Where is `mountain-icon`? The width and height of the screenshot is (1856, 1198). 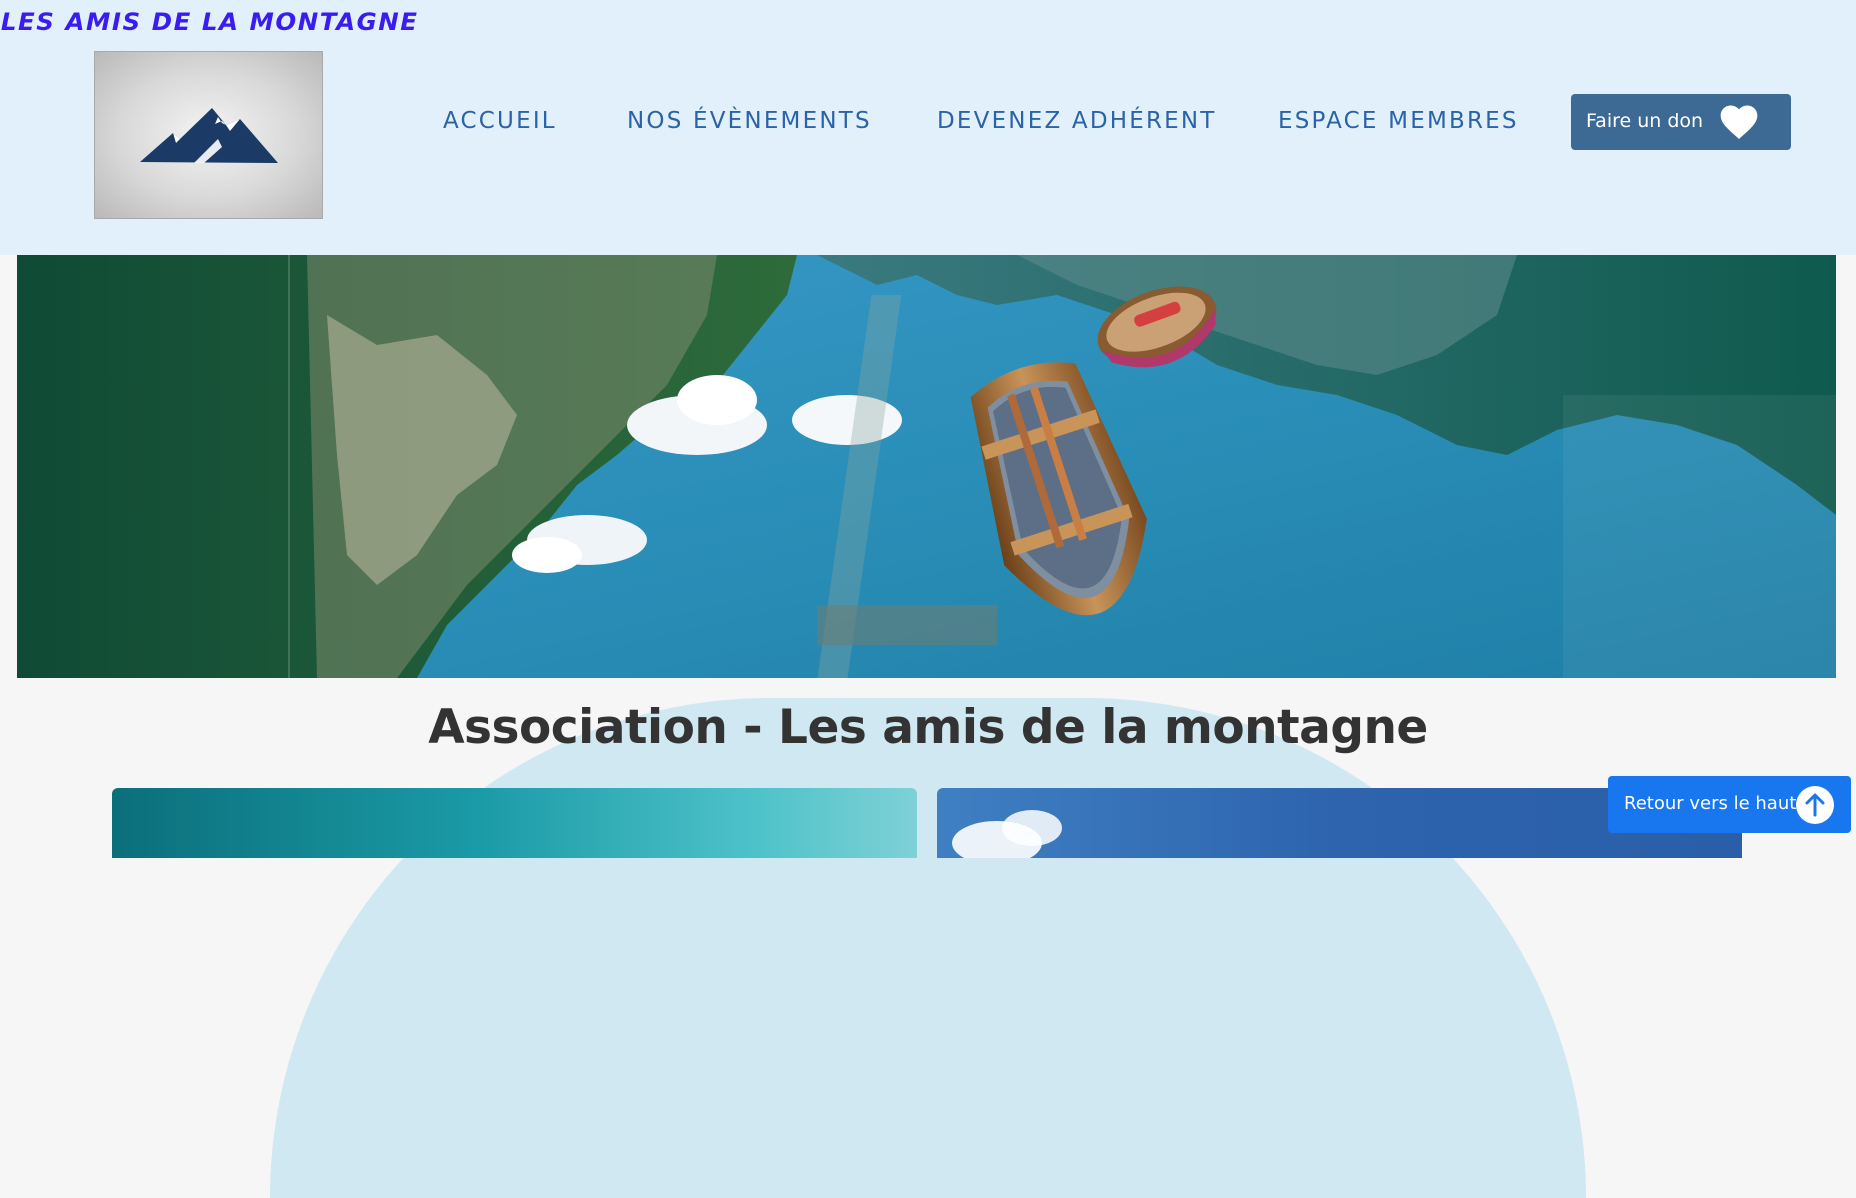
mountain-icon is located at coordinates (209, 135).